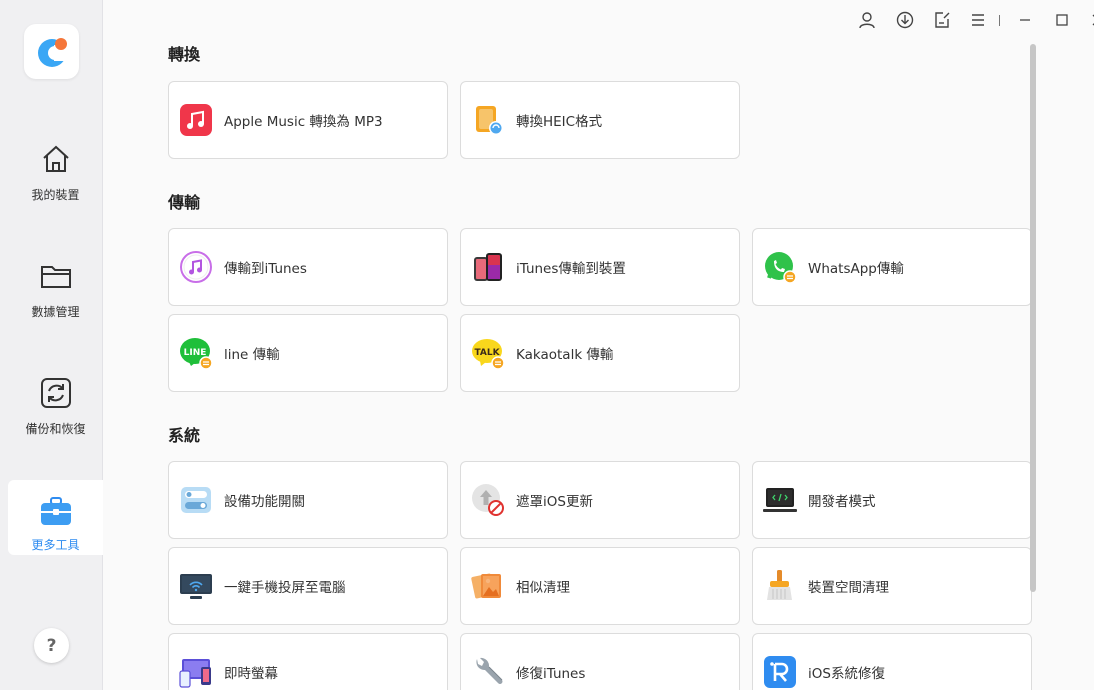 This screenshot has width=1094, height=690. I want to click on ios-repair-icon, so click(780, 672).